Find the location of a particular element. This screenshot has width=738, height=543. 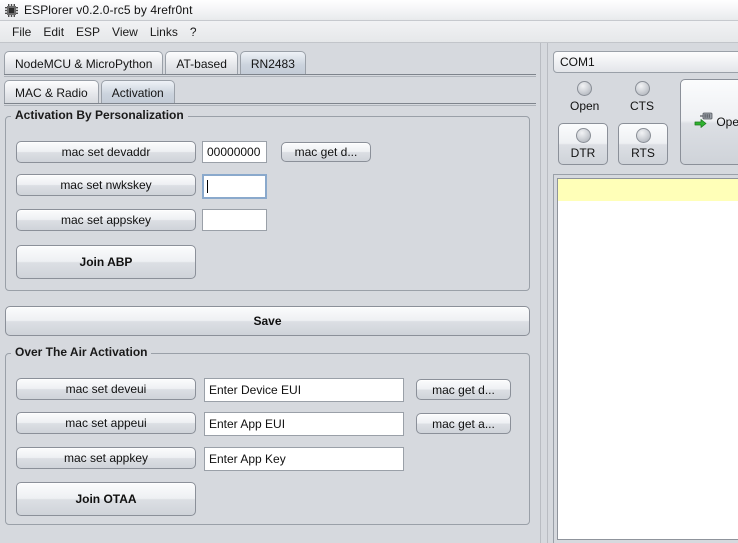

rn2483-tabstrip: MAC & Radio Activation is located at coordinates (270, 91).